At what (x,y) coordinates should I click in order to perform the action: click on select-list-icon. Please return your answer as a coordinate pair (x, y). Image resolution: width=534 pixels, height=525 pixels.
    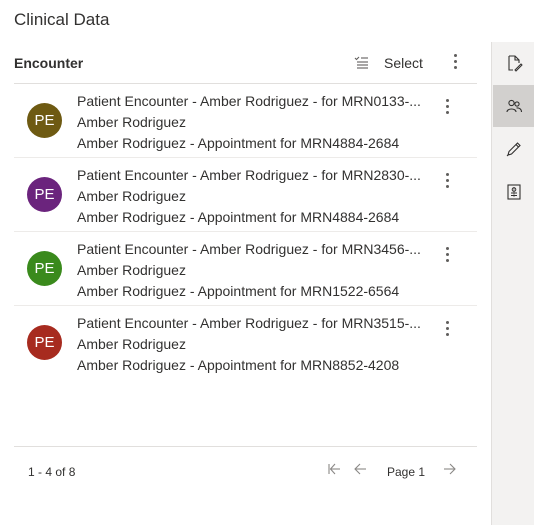
    Looking at the image, I should click on (361, 62).